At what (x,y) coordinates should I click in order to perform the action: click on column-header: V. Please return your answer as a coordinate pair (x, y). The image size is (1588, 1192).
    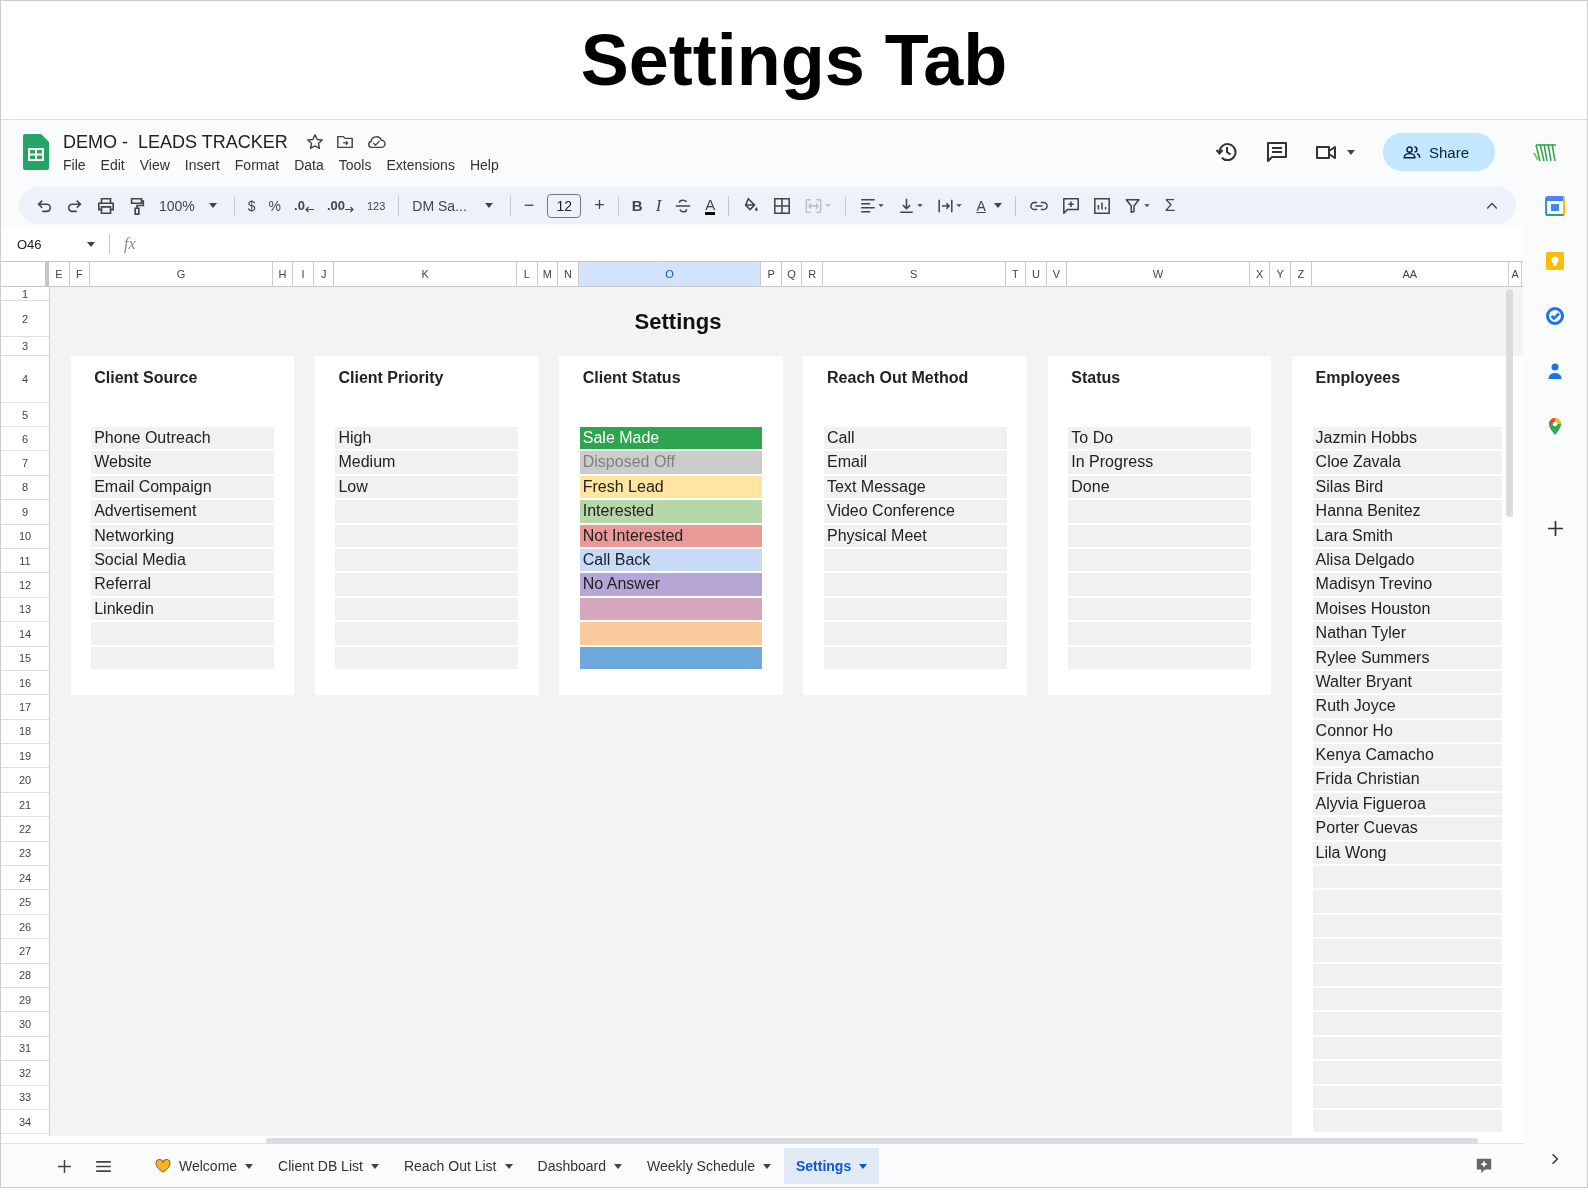
    Looking at the image, I should click on (1057, 274).